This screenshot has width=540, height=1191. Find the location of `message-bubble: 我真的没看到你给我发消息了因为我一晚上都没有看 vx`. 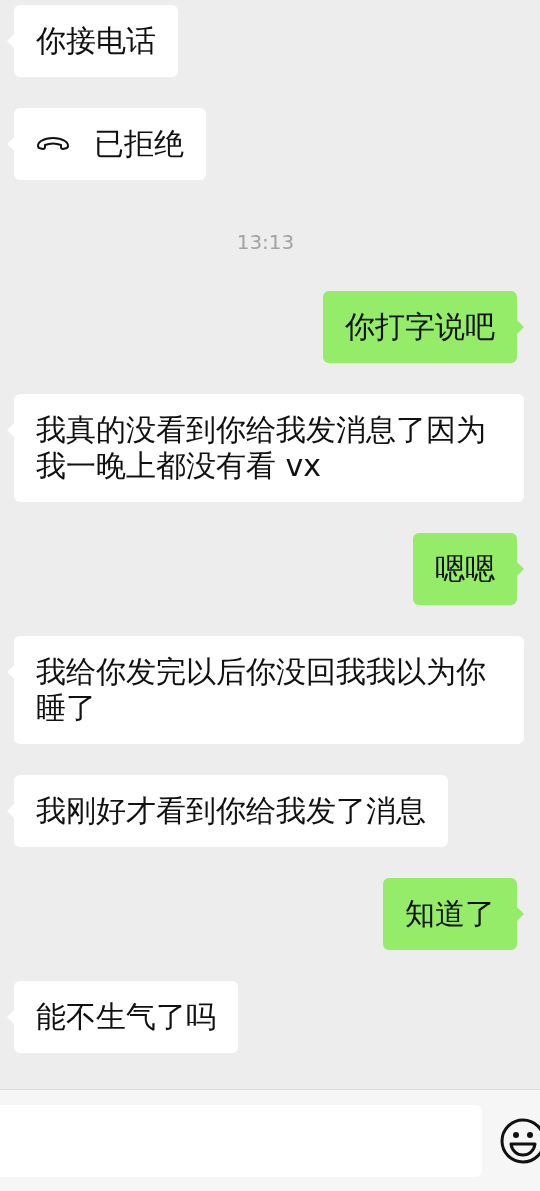

message-bubble: 我真的没看到你给我发消息了因为我一晚上都没有看 vx is located at coordinates (269, 448).